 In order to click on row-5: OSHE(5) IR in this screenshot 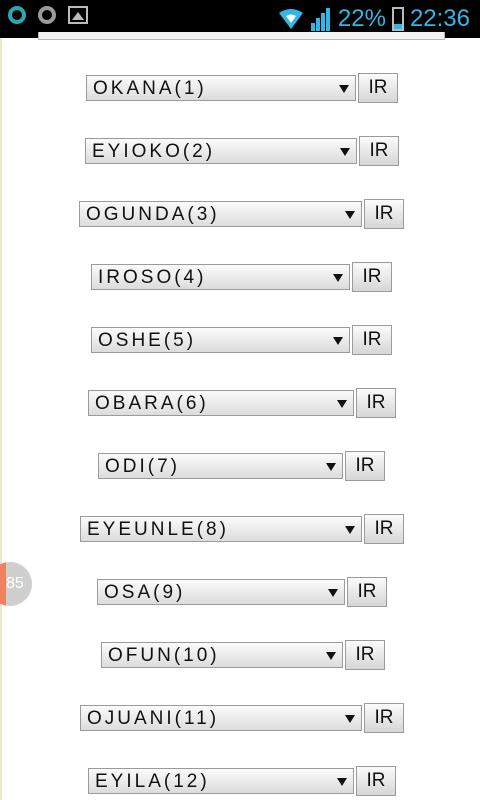, I will do `click(241, 340)`.